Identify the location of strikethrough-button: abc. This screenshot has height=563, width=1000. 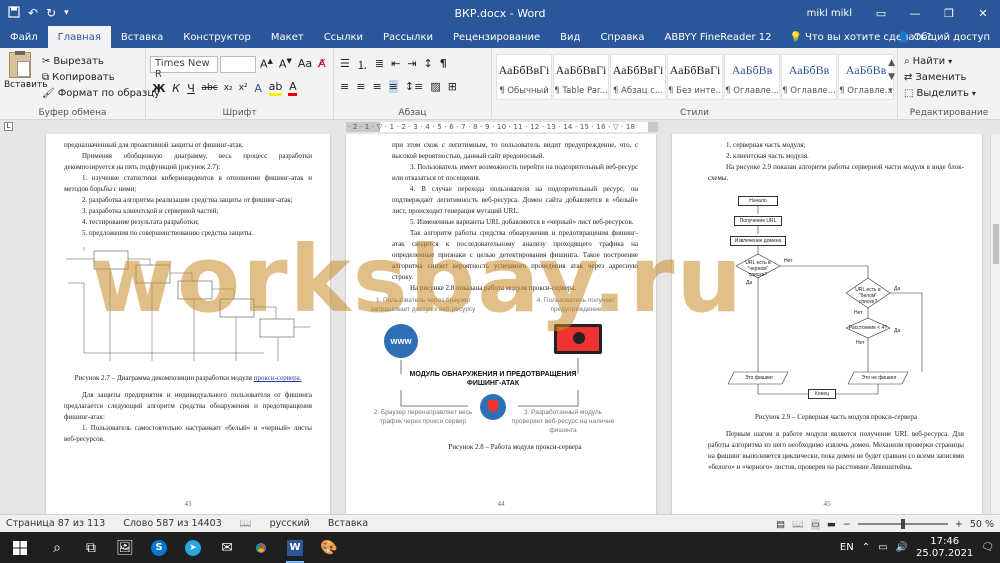
(209, 88).